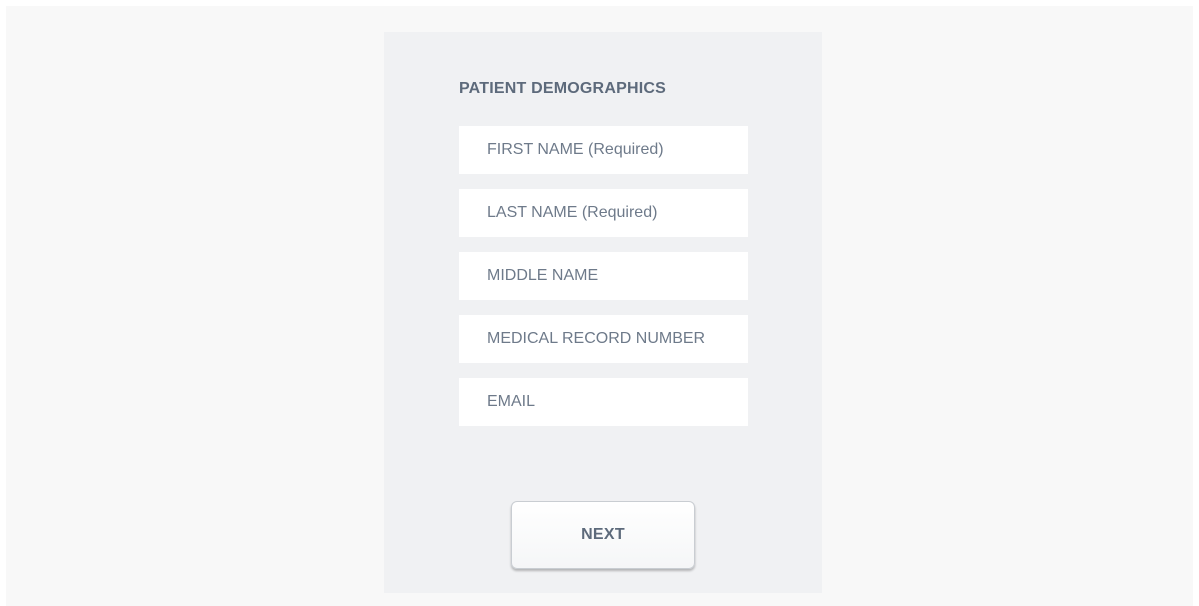 This screenshot has height=606, width=1199. Describe the element at coordinates (603, 276) in the screenshot. I see `middle-name-field` at that location.